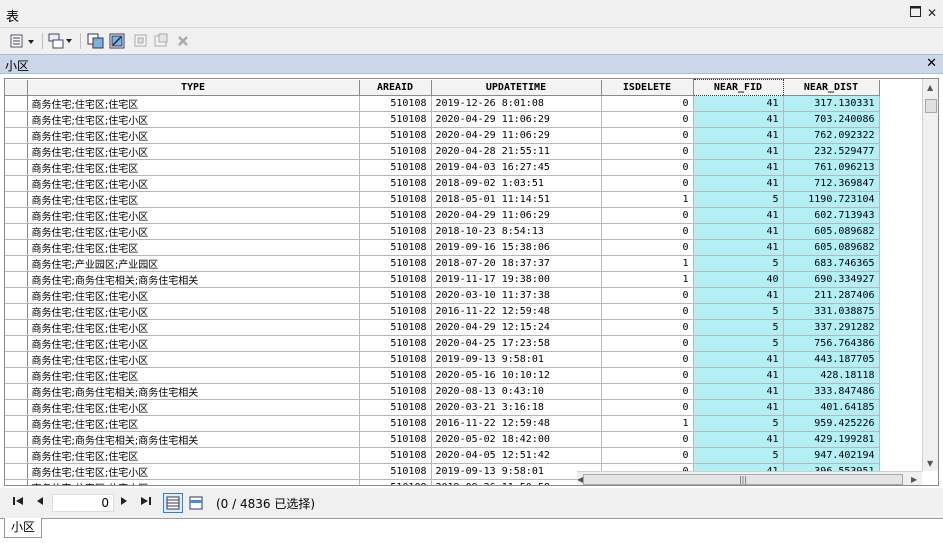 The image size is (943, 543). Describe the element at coordinates (193, 279) in the screenshot. I see `cell-type: 商务住宅;商务住宅相关;商务住宅相关` at that location.